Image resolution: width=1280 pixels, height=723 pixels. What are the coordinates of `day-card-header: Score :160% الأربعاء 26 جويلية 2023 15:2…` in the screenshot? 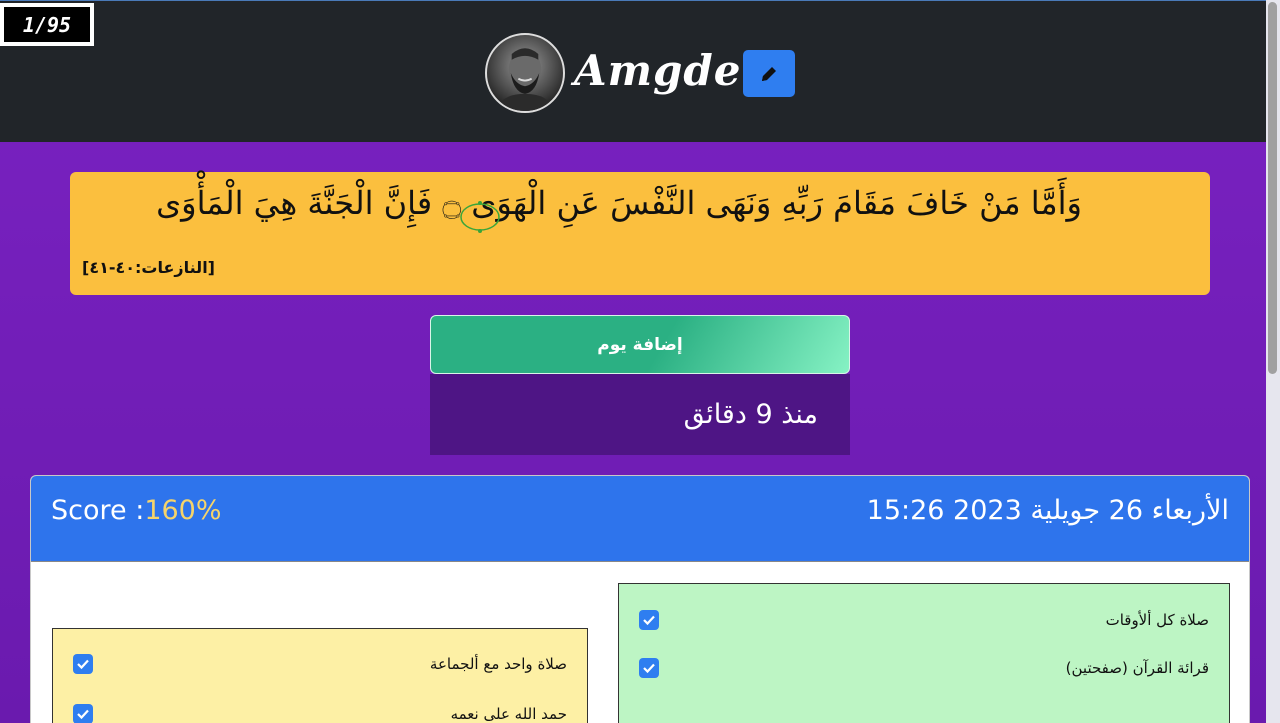 It's located at (640, 519).